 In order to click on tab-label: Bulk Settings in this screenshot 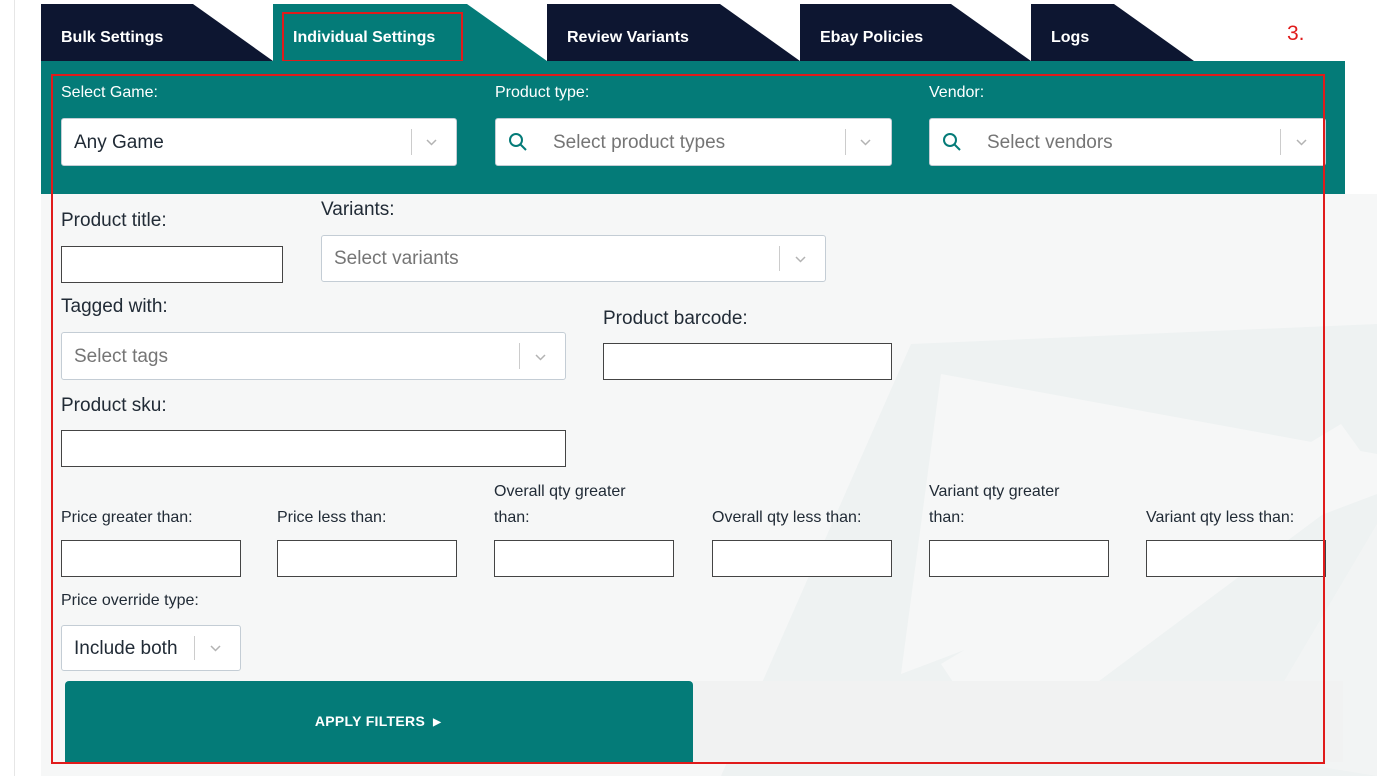, I will do `click(112, 37)`.